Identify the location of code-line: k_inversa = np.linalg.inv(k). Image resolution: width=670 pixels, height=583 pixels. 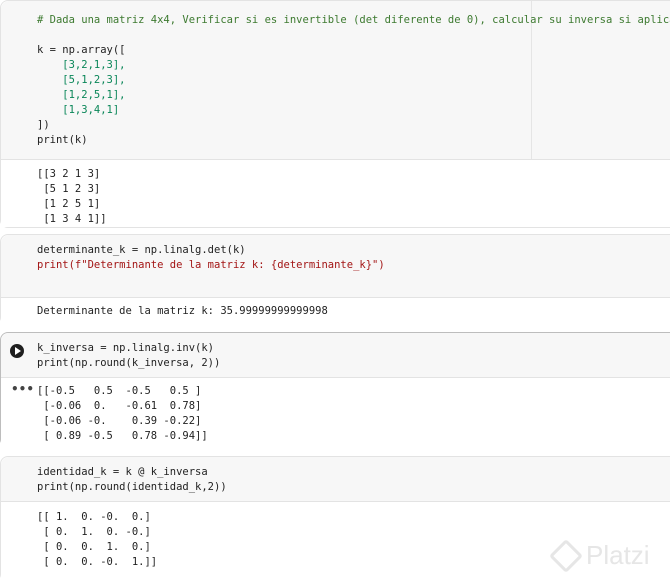
(126, 348).